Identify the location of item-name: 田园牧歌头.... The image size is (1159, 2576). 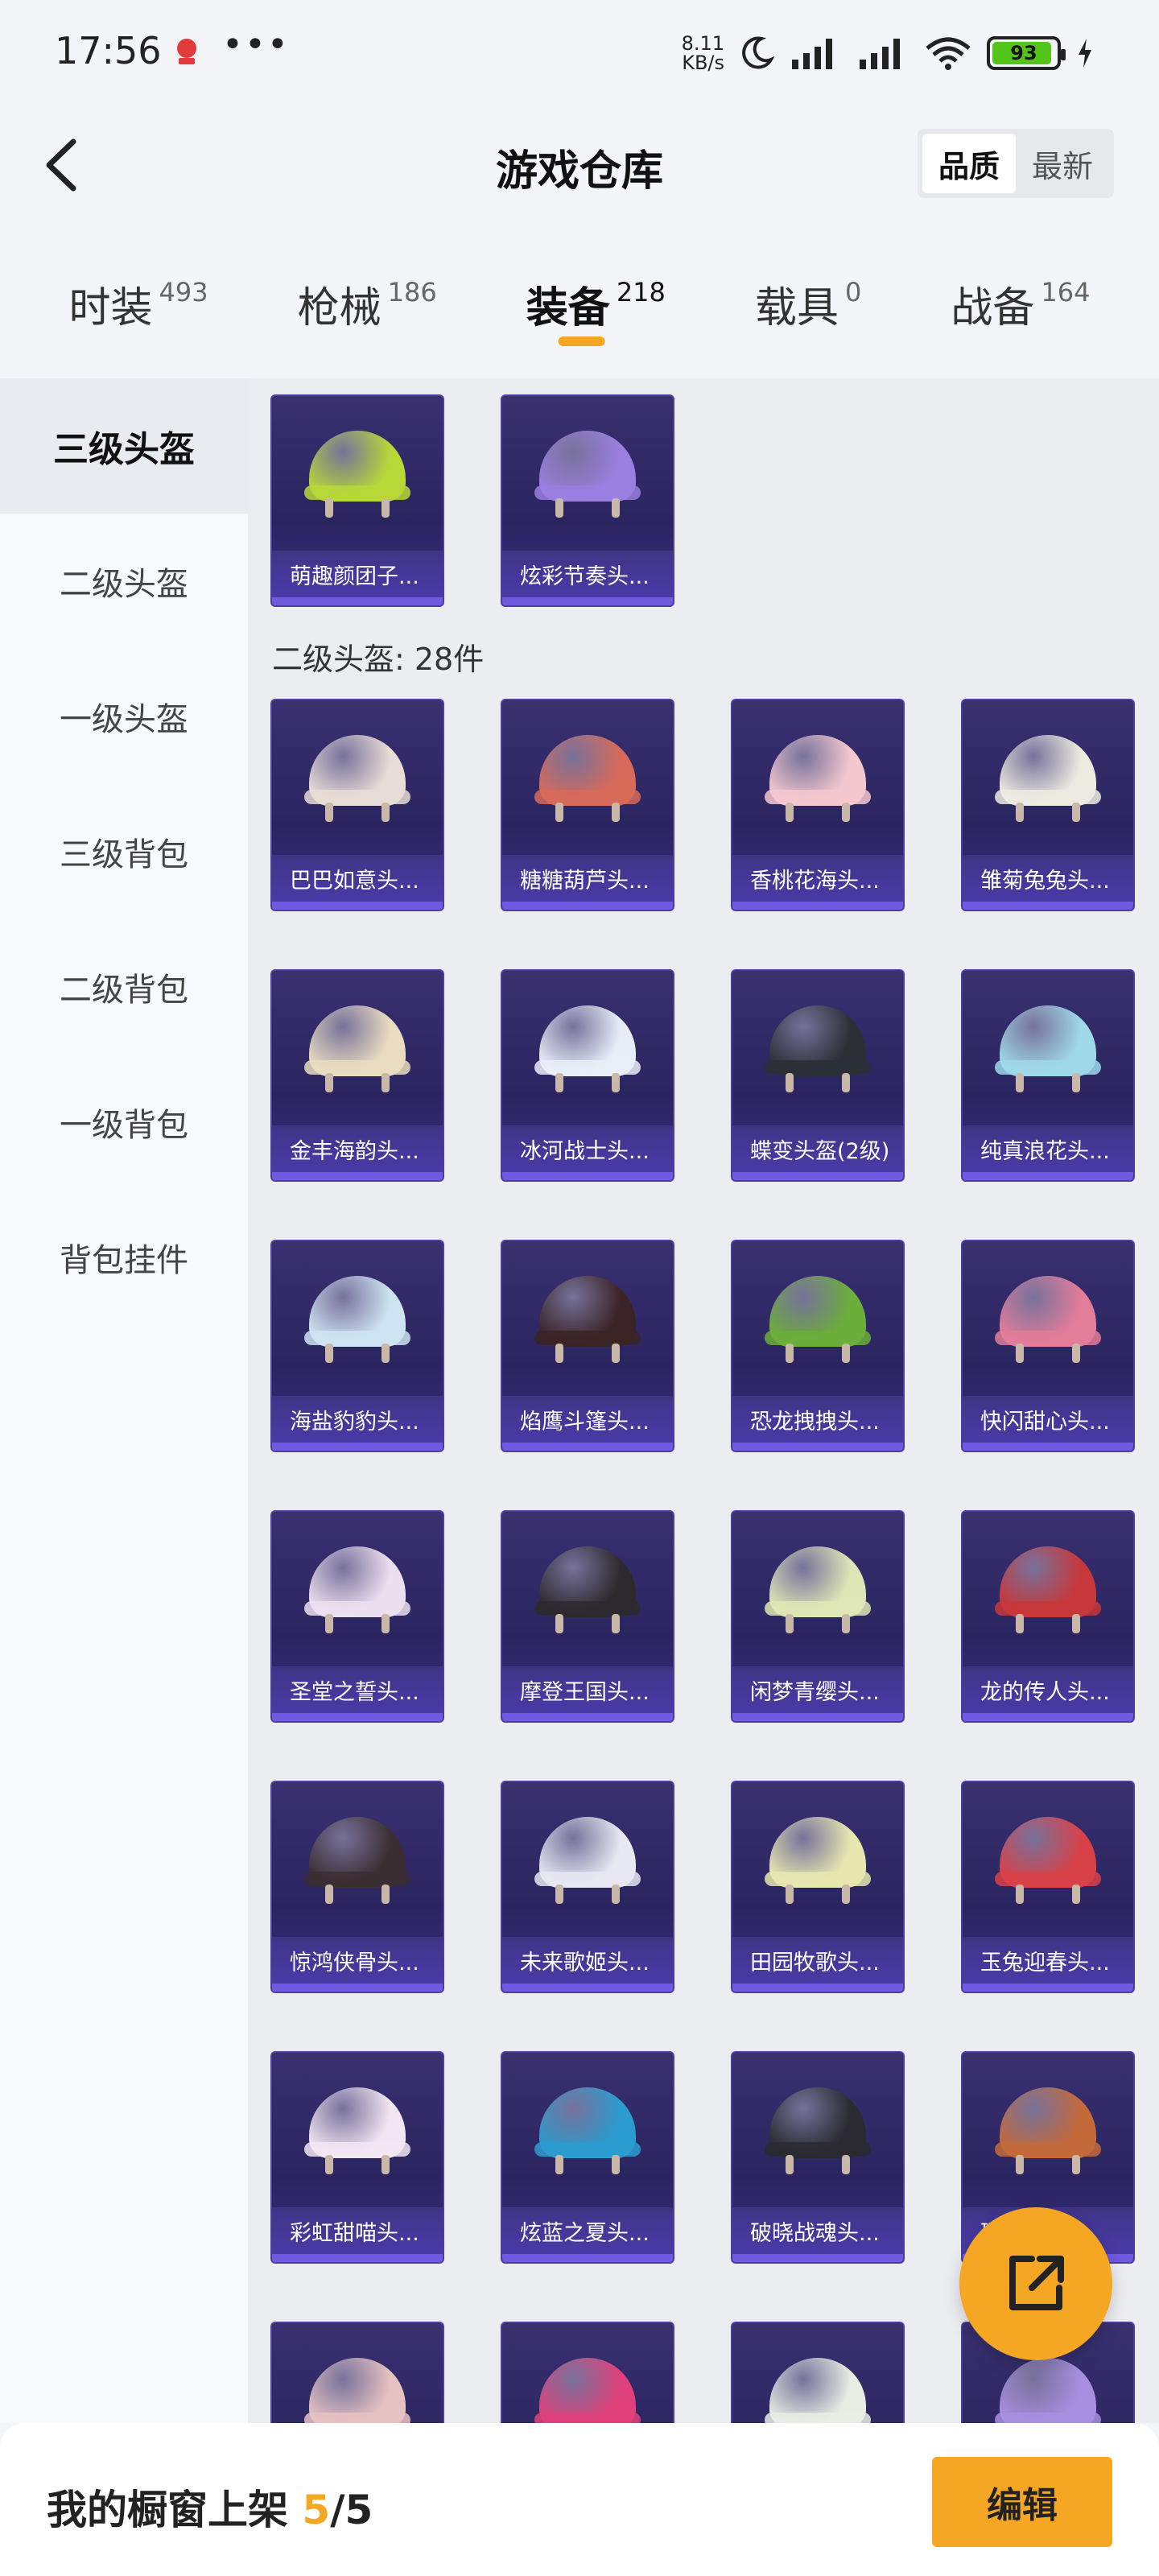
(817, 1960).